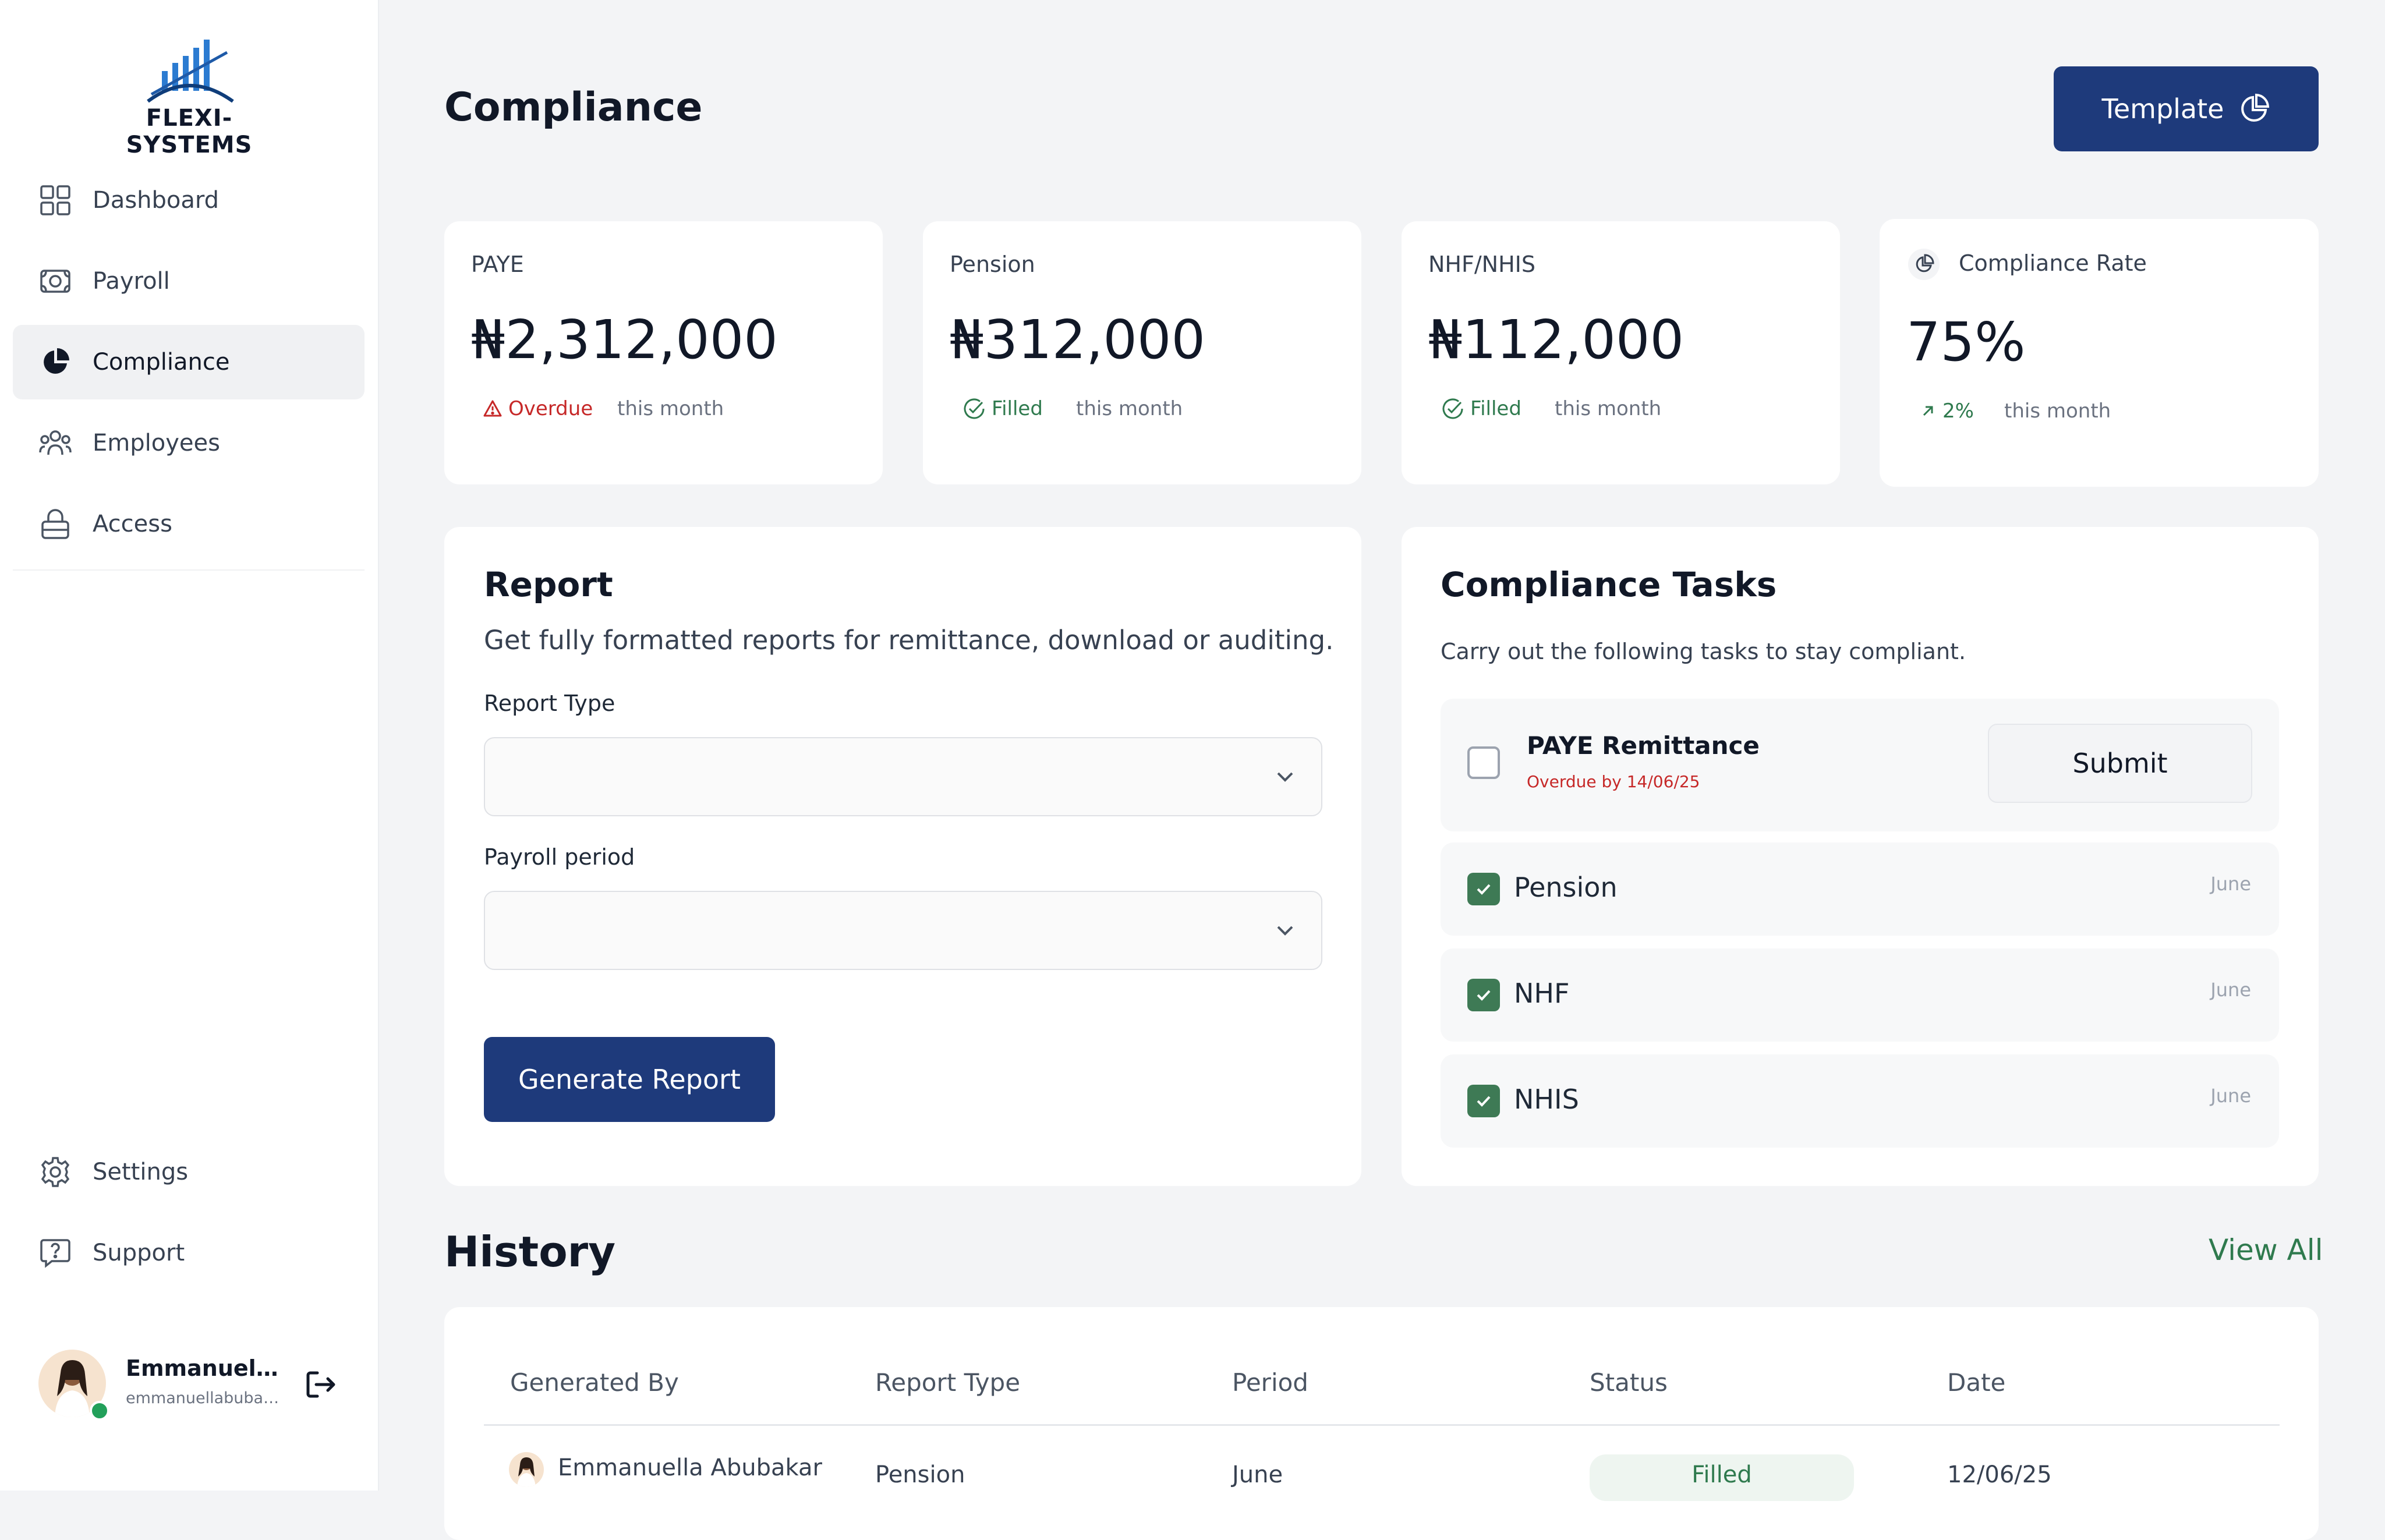 This screenshot has width=2385, height=1540. Describe the element at coordinates (1481, 264) in the screenshot. I see `stat-label: NHF/NHIS` at that location.